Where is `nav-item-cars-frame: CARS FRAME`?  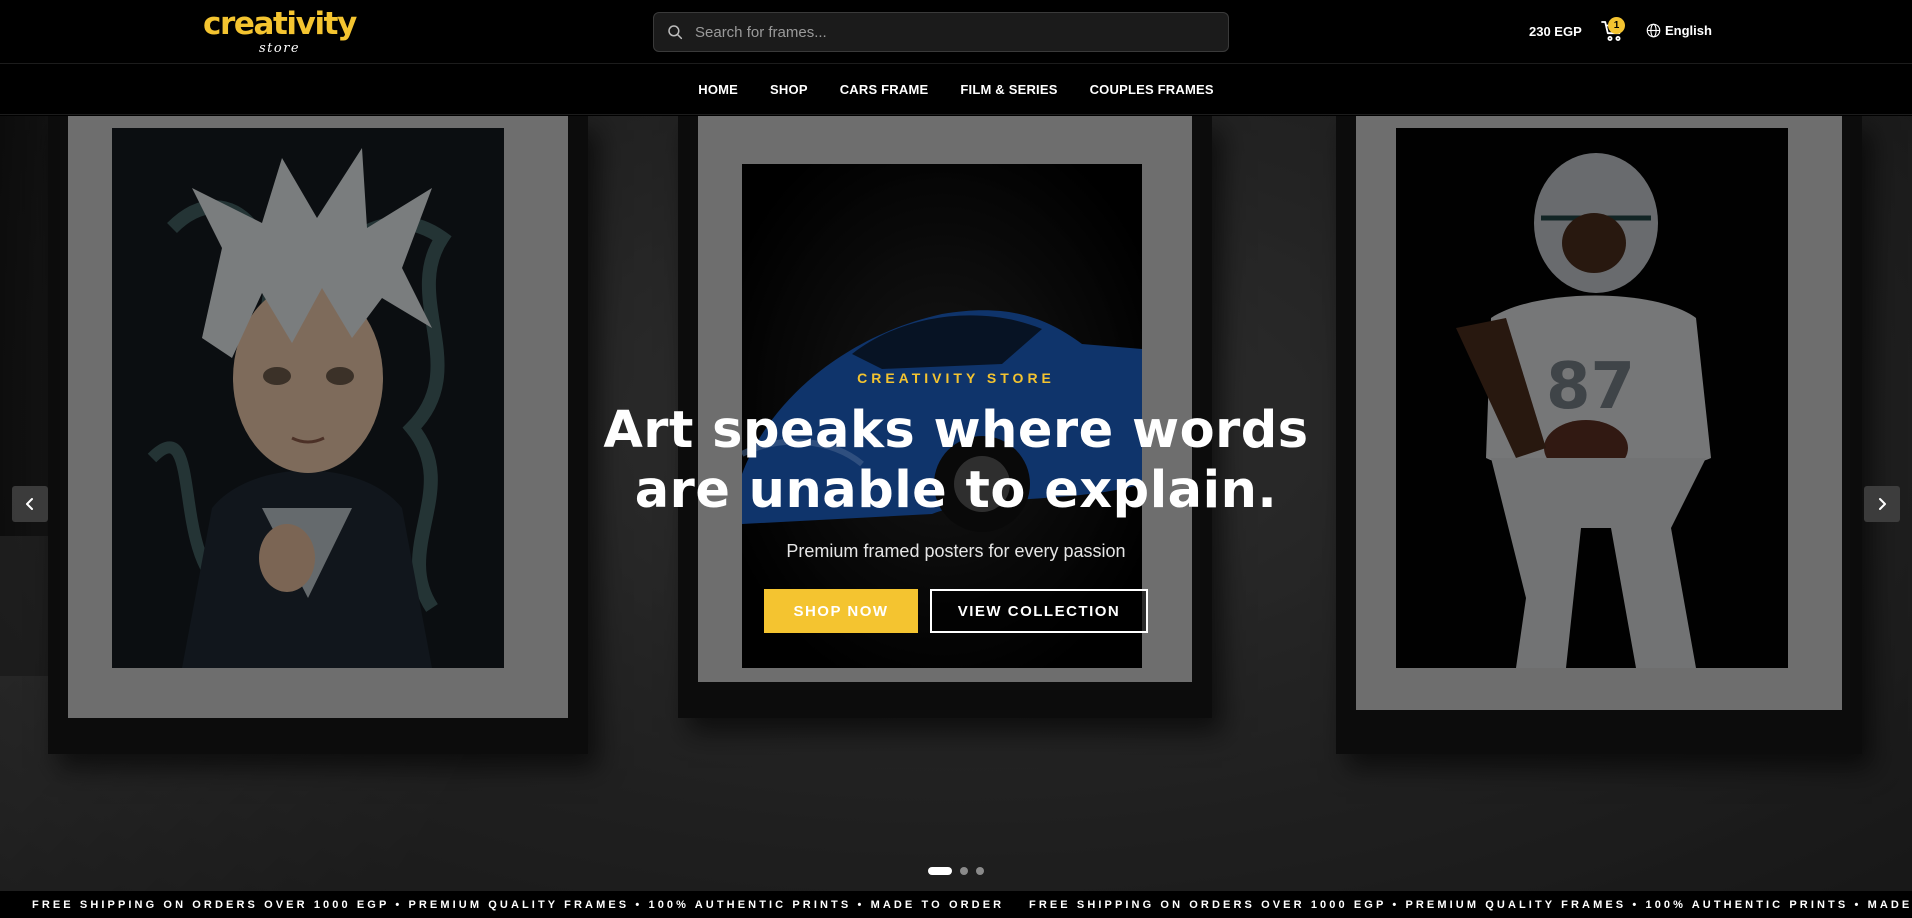 nav-item-cars-frame: CARS FRAME is located at coordinates (884, 89).